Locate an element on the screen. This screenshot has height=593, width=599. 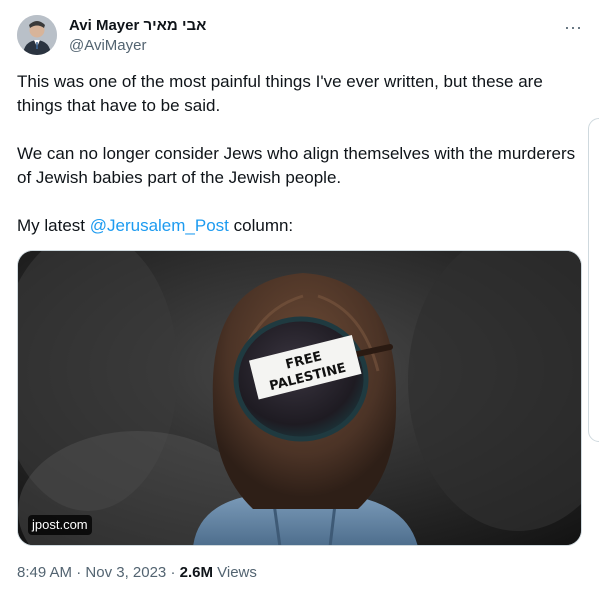
author-handle: @AviMayer is located at coordinates (107, 46).